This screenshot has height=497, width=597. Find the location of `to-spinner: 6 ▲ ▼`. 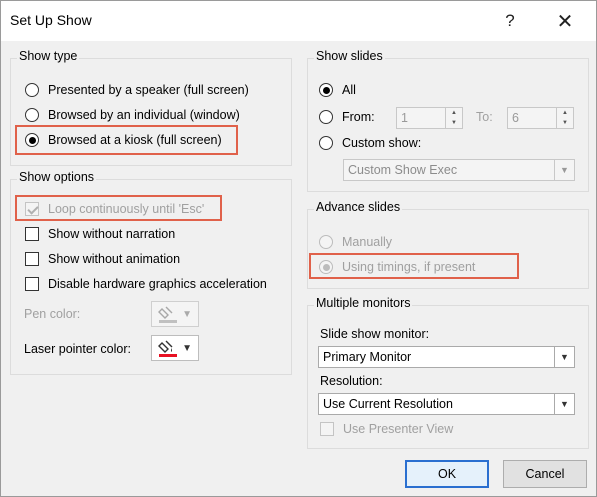

to-spinner: 6 ▲ ▼ is located at coordinates (540, 118).